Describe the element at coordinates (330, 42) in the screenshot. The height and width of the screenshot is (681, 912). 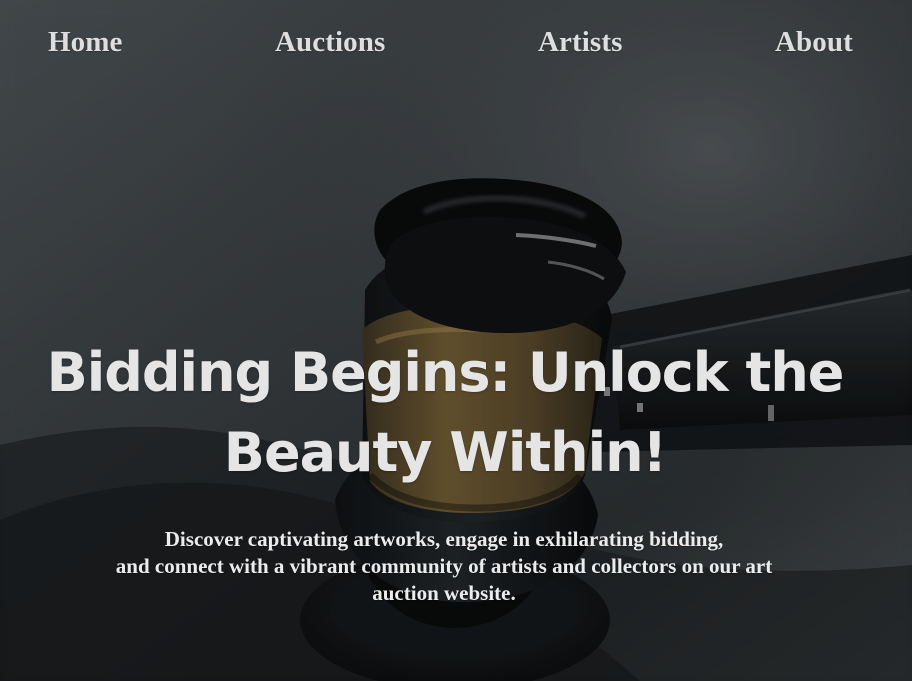
I see `nav-link-auctions: Auctions` at that location.